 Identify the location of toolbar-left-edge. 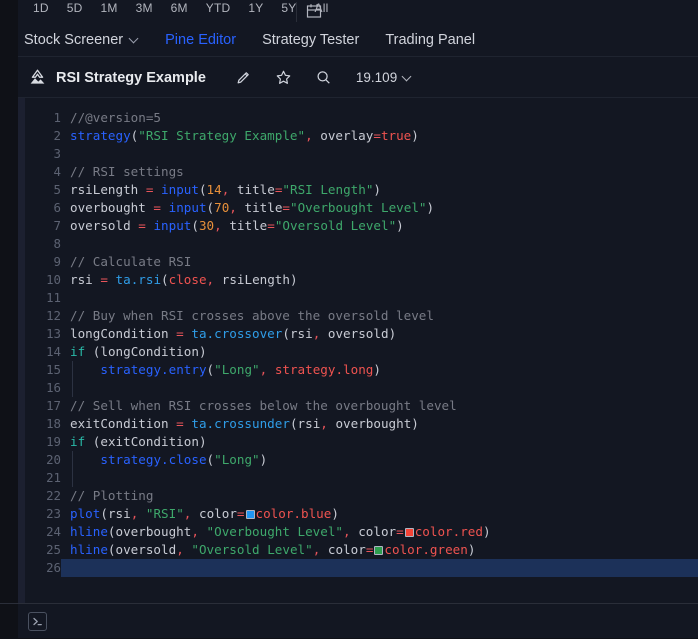
(9, 11).